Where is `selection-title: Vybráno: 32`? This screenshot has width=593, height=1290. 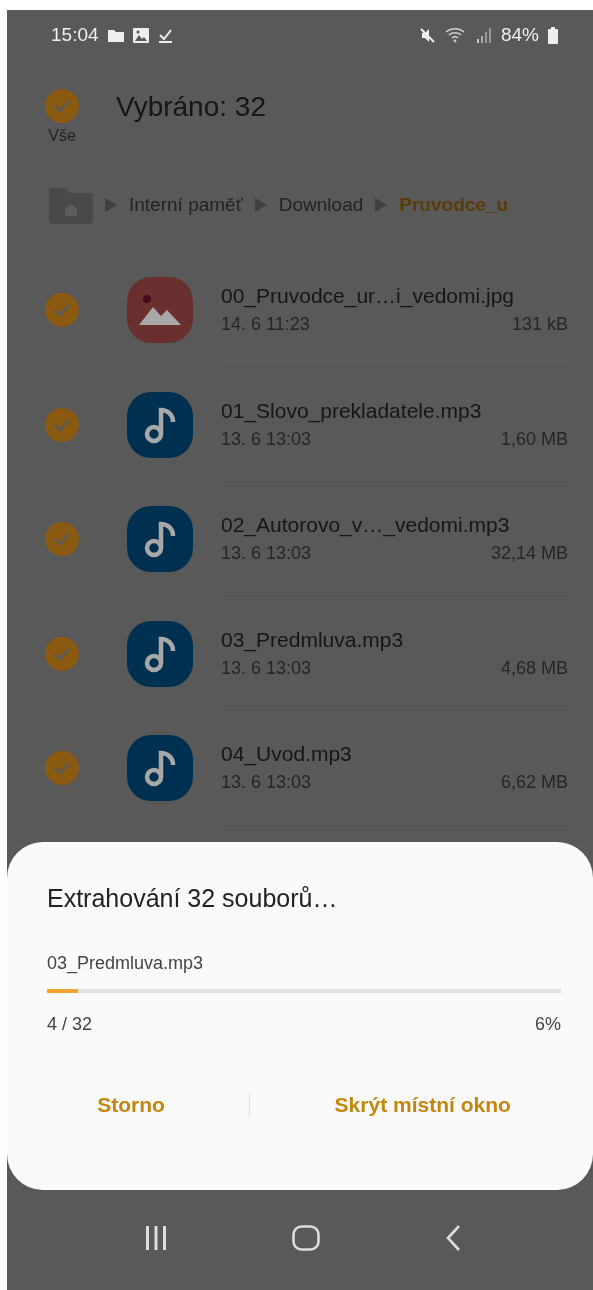
selection-title: Vybráno: 32 is located at coordinates (191, 106).